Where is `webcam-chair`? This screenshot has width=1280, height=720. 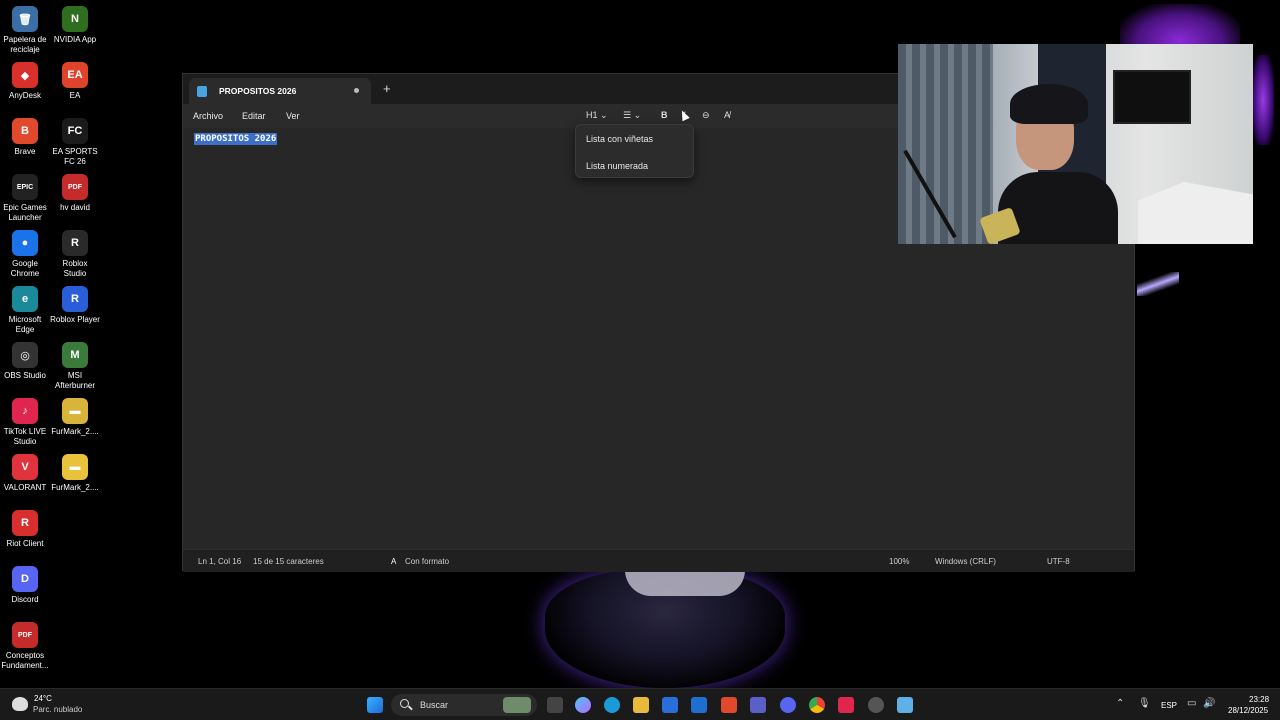 webcam-chair is located at coordinates (1195, 213).